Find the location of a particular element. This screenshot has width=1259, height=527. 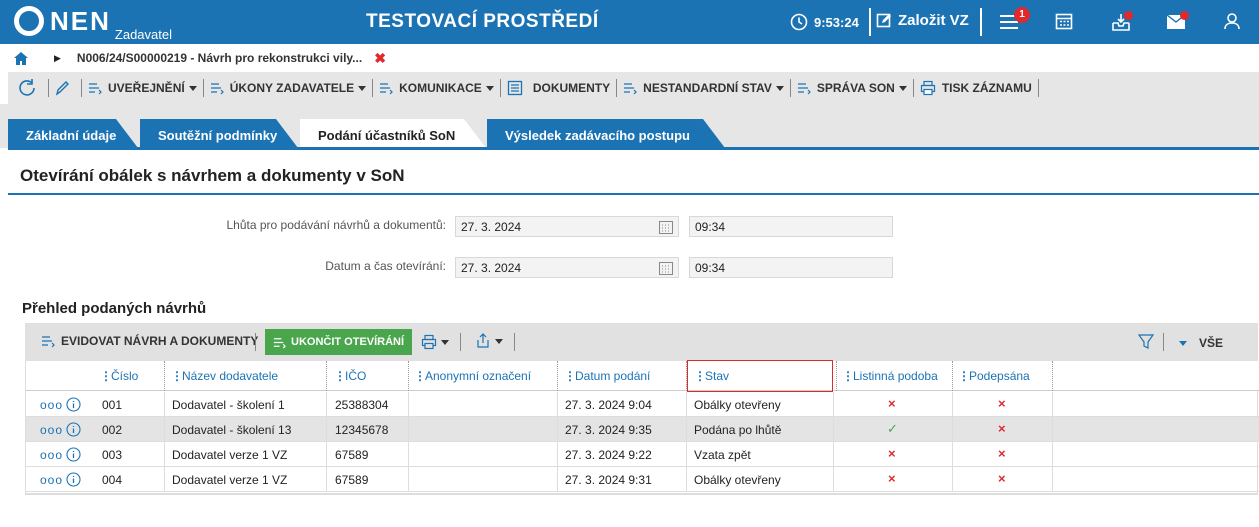

tab-submissions: Podání účastníků SoN is located at coordinates (393, 133).